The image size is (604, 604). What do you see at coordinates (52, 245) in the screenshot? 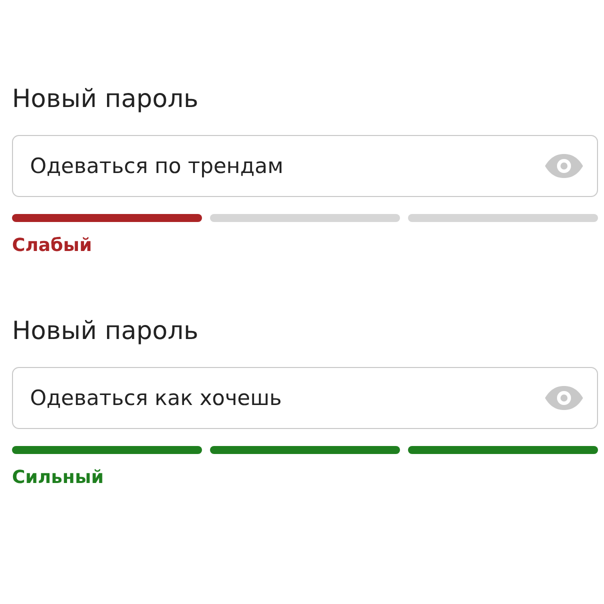
I see `strength-label: Слабый` at bounding box center [52, 245].